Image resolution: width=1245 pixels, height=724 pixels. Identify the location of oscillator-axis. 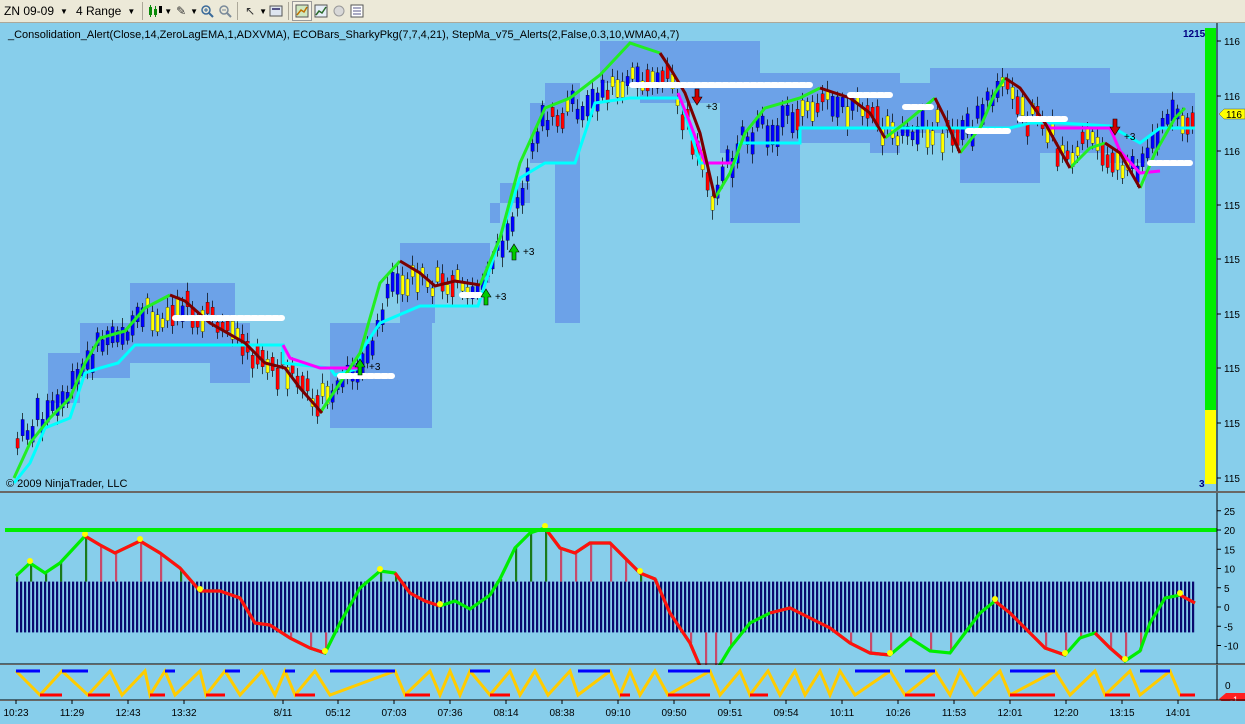
(1231, 578).